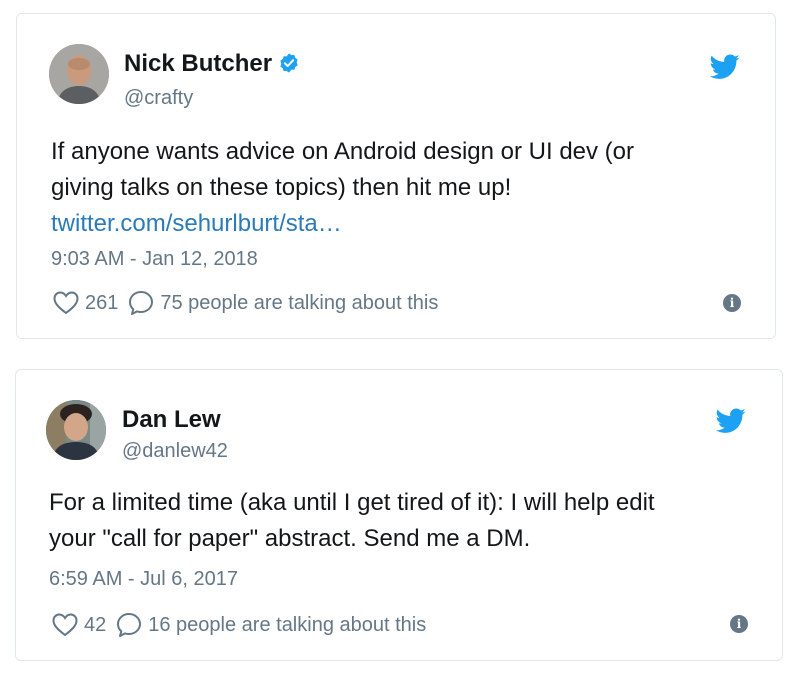 This screenshot has width=800, height=676. I want to click on tweet-timestamp: 6:59 AM - Jul 6, 2017, so click(143, 579).